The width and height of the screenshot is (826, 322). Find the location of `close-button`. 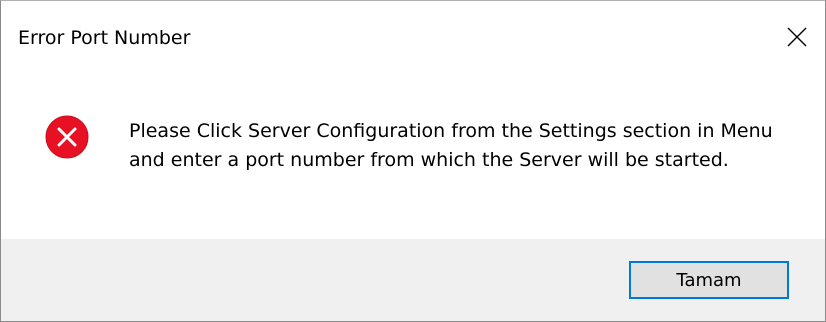

close-button is located at coordinates (797, 37).